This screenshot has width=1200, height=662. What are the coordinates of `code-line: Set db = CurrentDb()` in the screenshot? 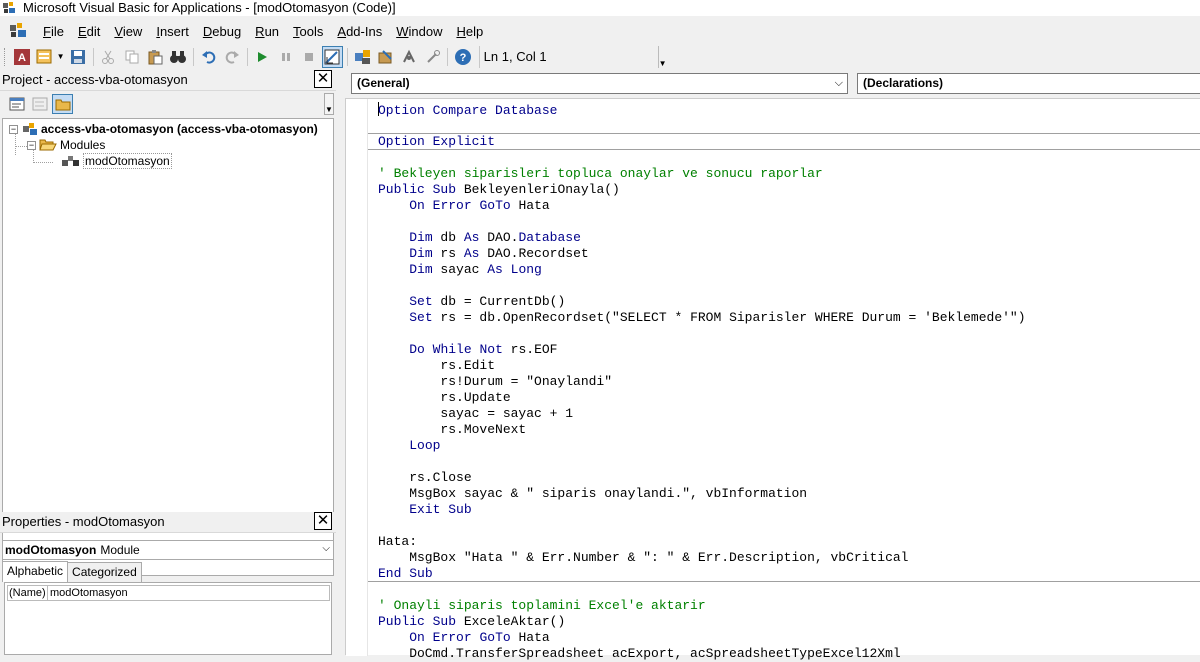 It's located at (789, 302).